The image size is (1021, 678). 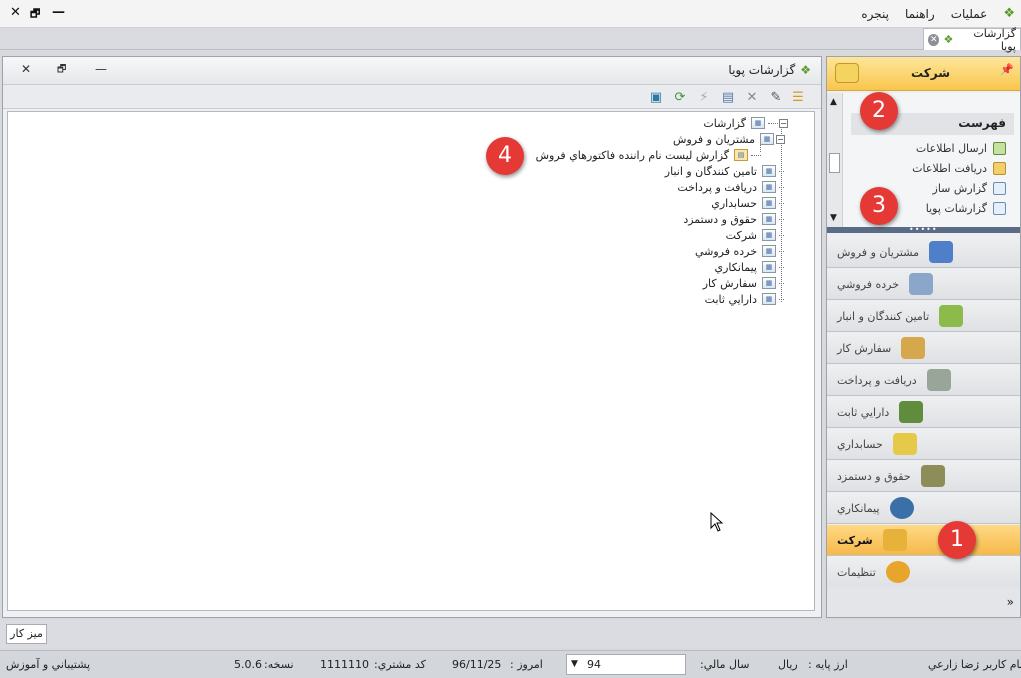 What do you see at coordinates (961, 148) in the screenshot?
I see `nav-sub-item-send-data: ارسال اطلاعات` at bounding box center [961, 148].